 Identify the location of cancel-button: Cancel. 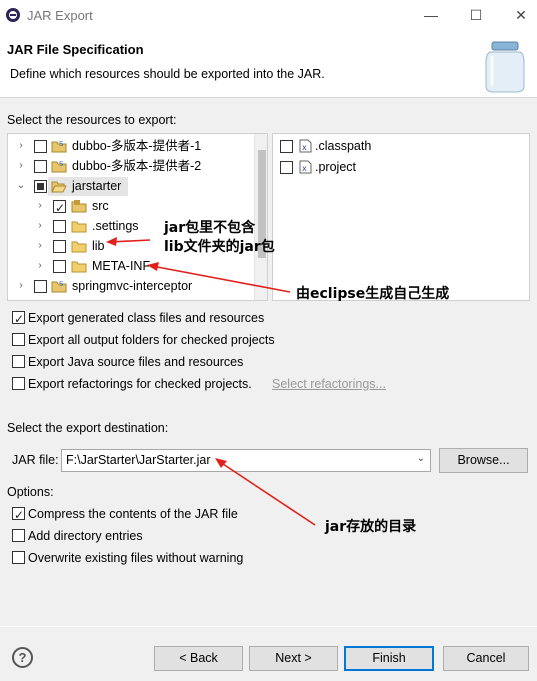
(486, 658).